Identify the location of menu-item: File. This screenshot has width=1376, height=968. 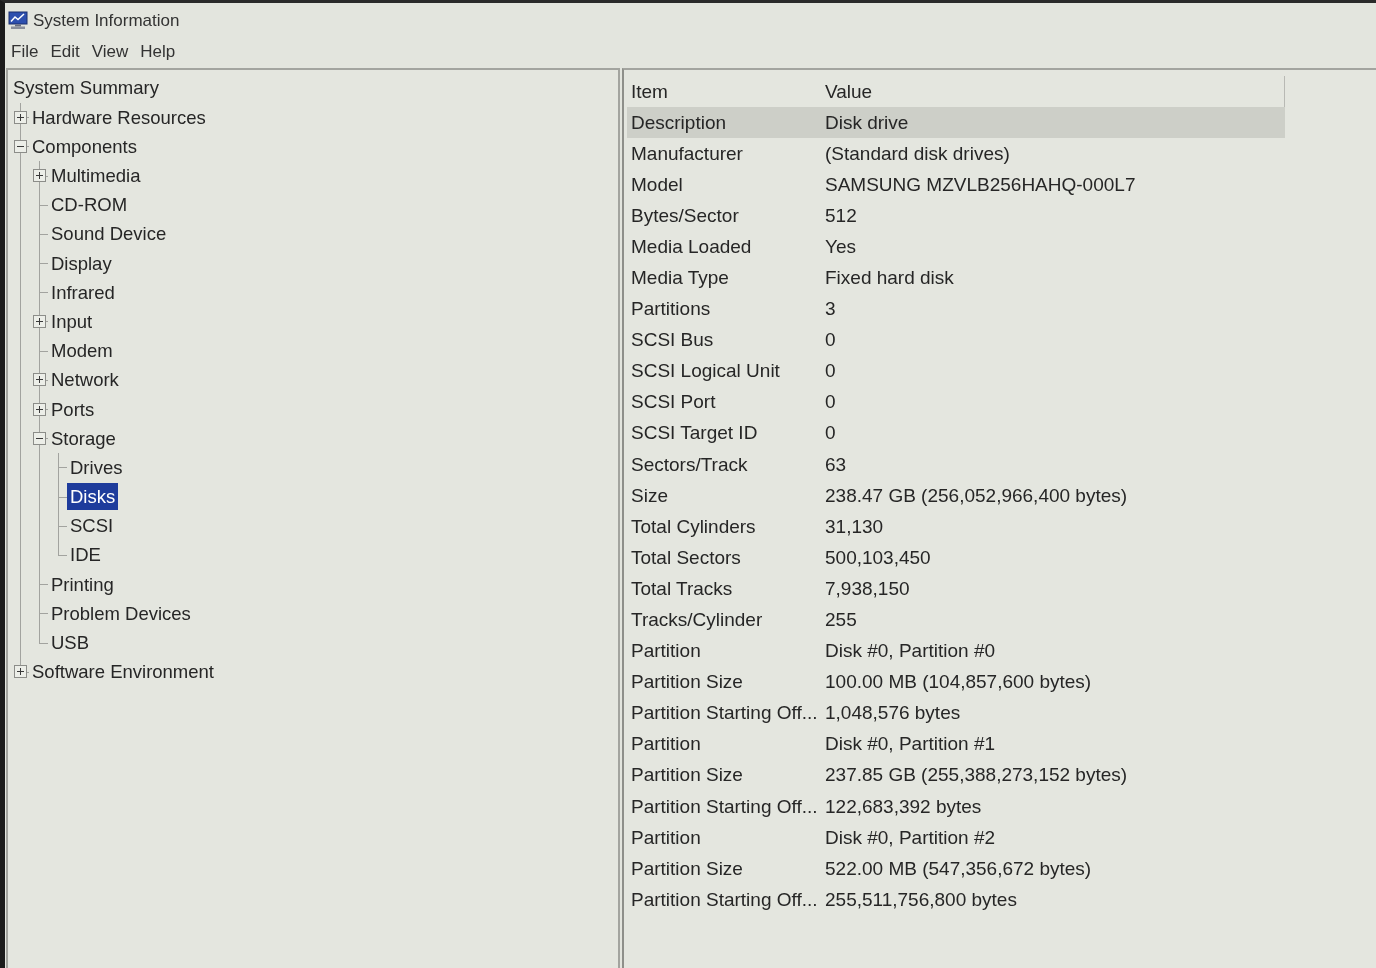
(25, 52).